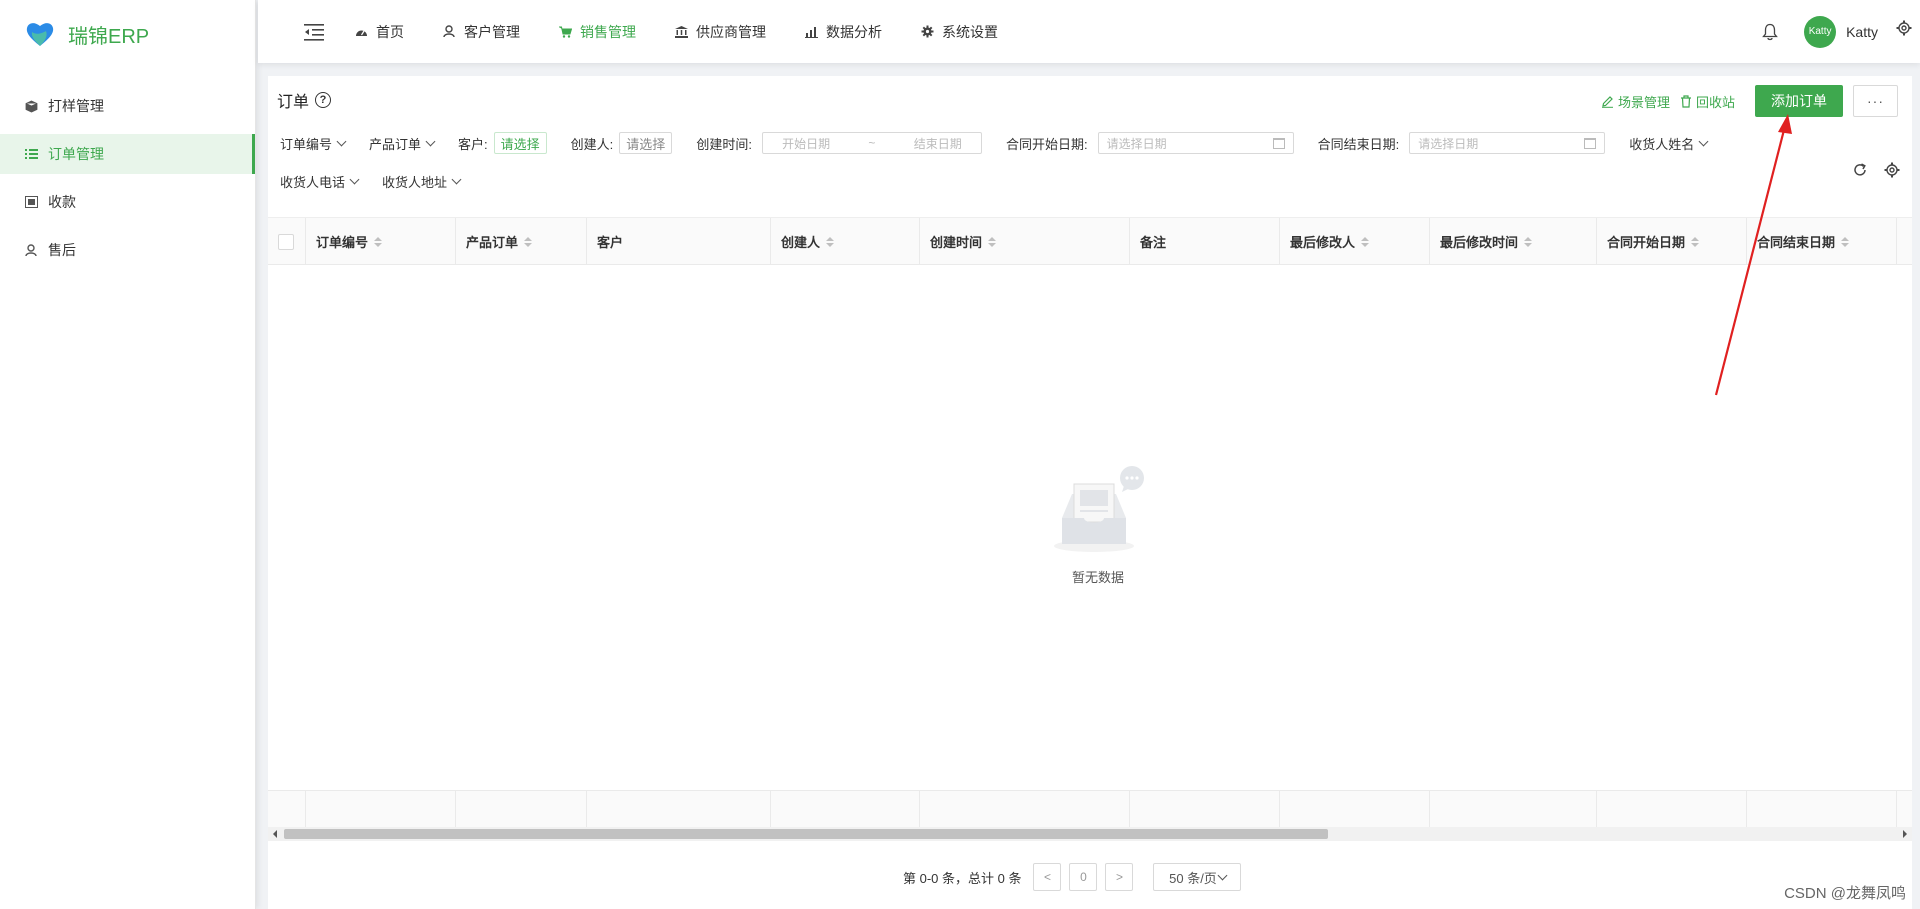 This screenshot has height=909, width=1920. I want to click on column-label: 合同开始日期, so click(1646, 242).